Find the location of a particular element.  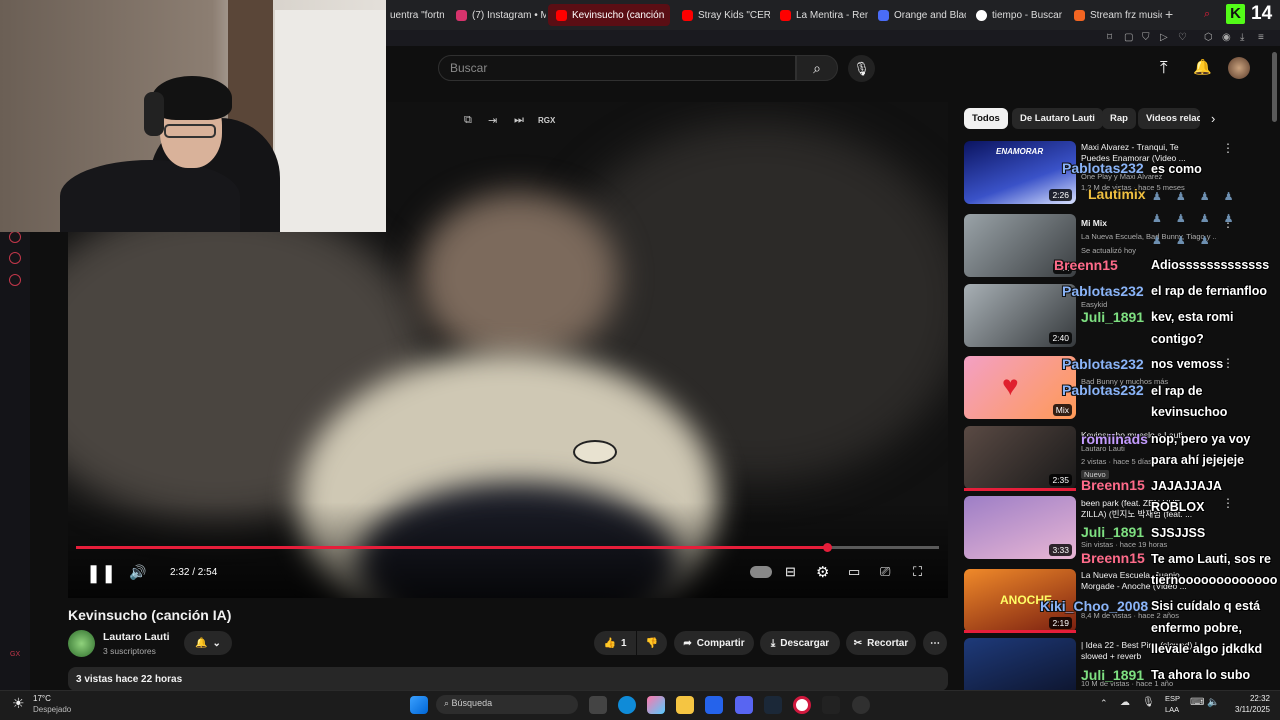

search-button: ⌕ is located at coordinates (817, 68).